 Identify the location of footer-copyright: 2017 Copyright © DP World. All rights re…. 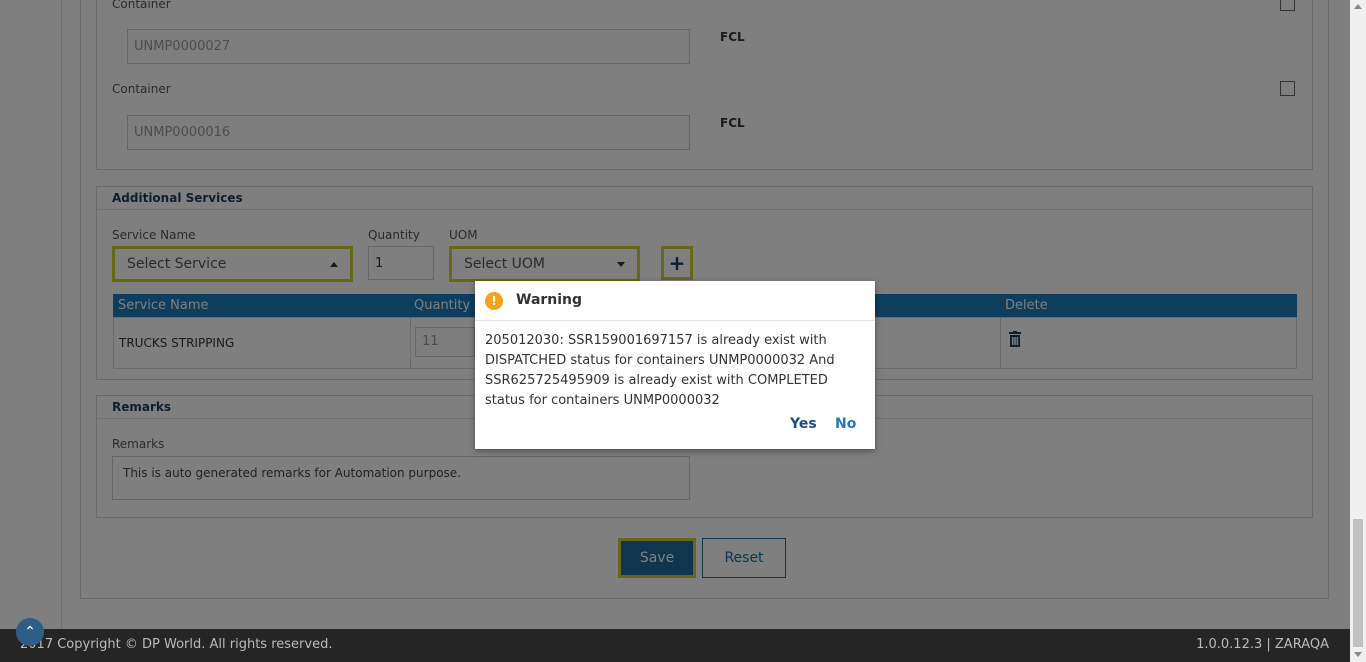
(176, 644).